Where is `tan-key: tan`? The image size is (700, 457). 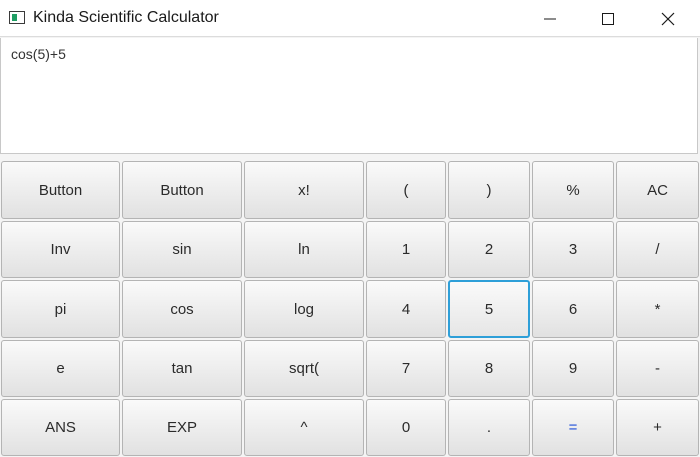
tan-key: tan is located at coordinates (182, 368).